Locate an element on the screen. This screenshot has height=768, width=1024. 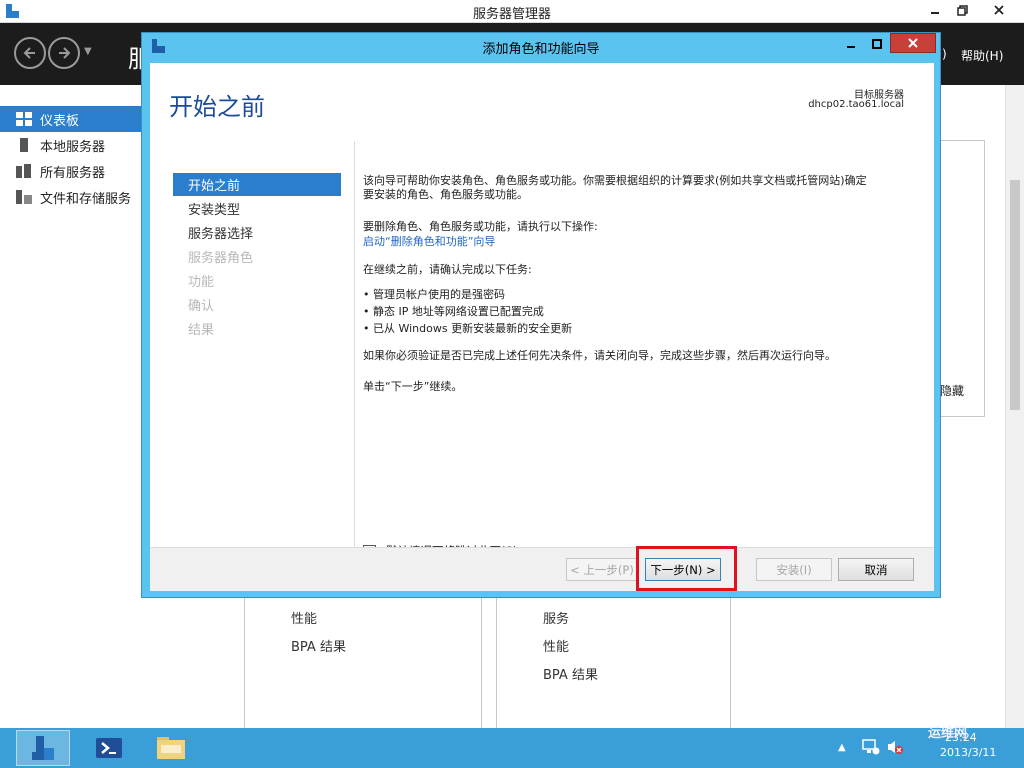
storage-icon is located at coordinates (24, 197).